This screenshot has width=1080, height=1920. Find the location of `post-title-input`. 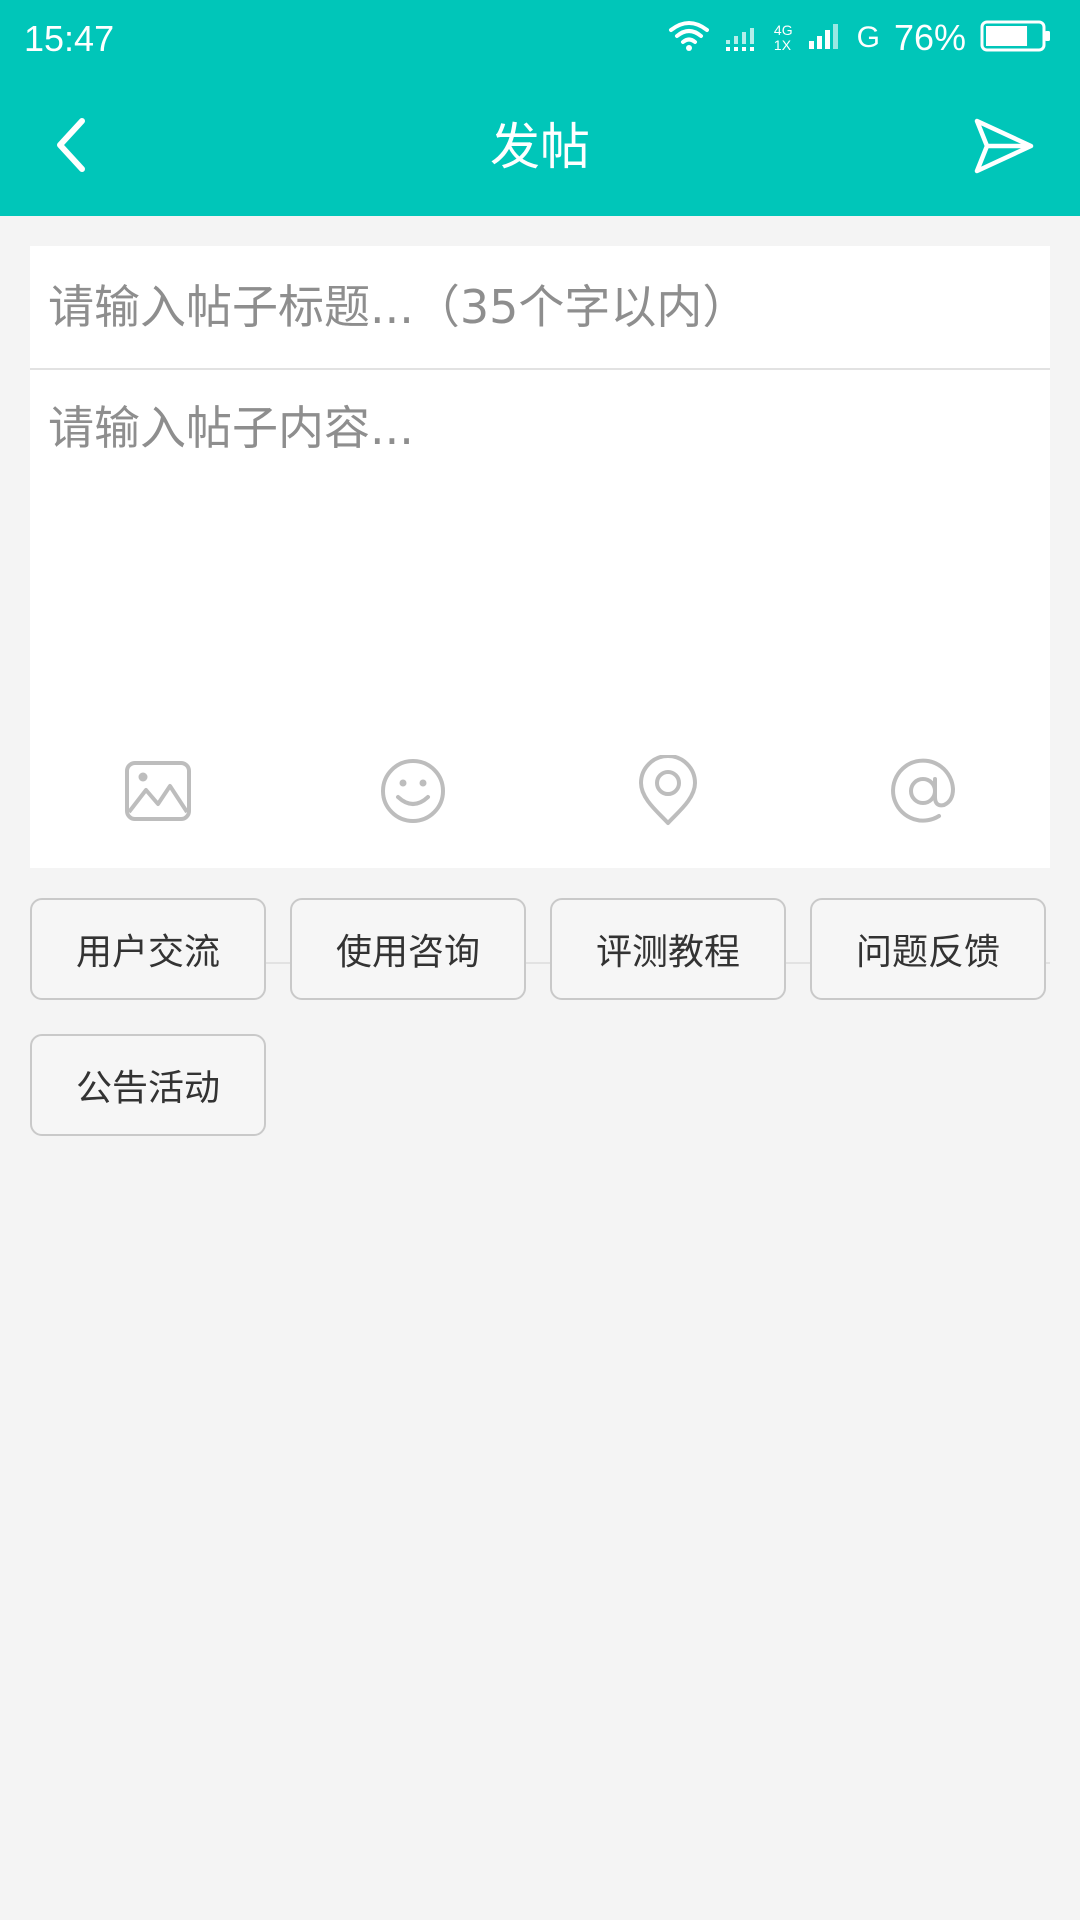

post-title-input is located at coordinates (540, 308).